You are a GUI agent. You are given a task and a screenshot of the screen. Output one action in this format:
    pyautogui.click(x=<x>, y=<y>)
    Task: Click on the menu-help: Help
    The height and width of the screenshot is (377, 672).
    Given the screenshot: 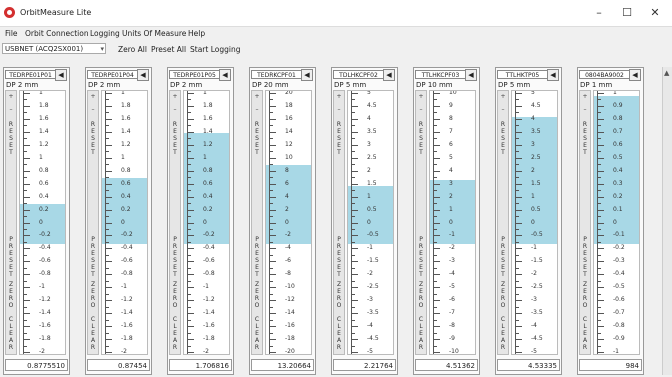 What is the action you would take?
    pyautogui.click(x=196, y=33)
    